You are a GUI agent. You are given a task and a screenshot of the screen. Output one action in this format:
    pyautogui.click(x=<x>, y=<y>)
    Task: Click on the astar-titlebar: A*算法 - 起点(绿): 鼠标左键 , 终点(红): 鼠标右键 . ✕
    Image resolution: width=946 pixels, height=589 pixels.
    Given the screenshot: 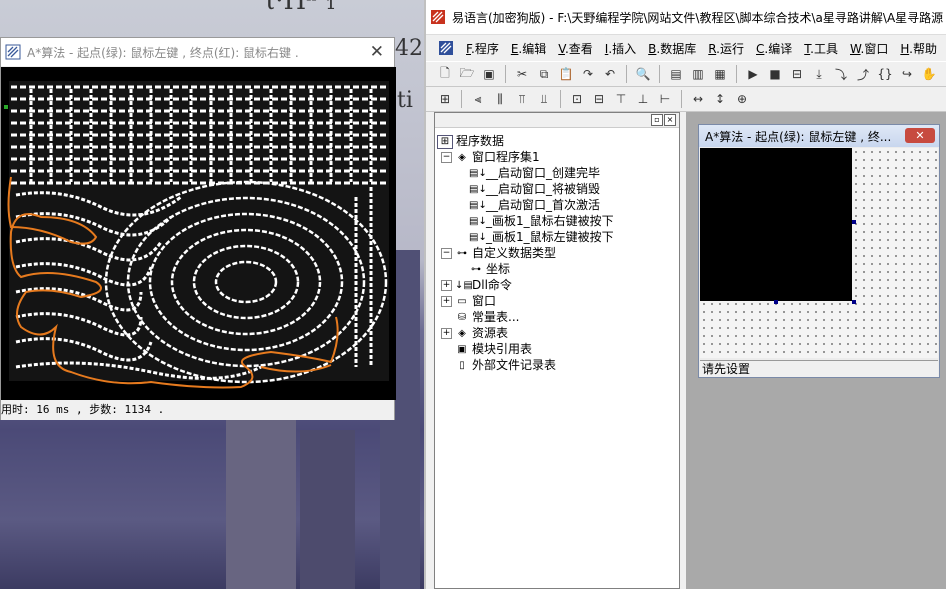 What is the action you would take?
    pyautogui.click(x=197, y=52)
    